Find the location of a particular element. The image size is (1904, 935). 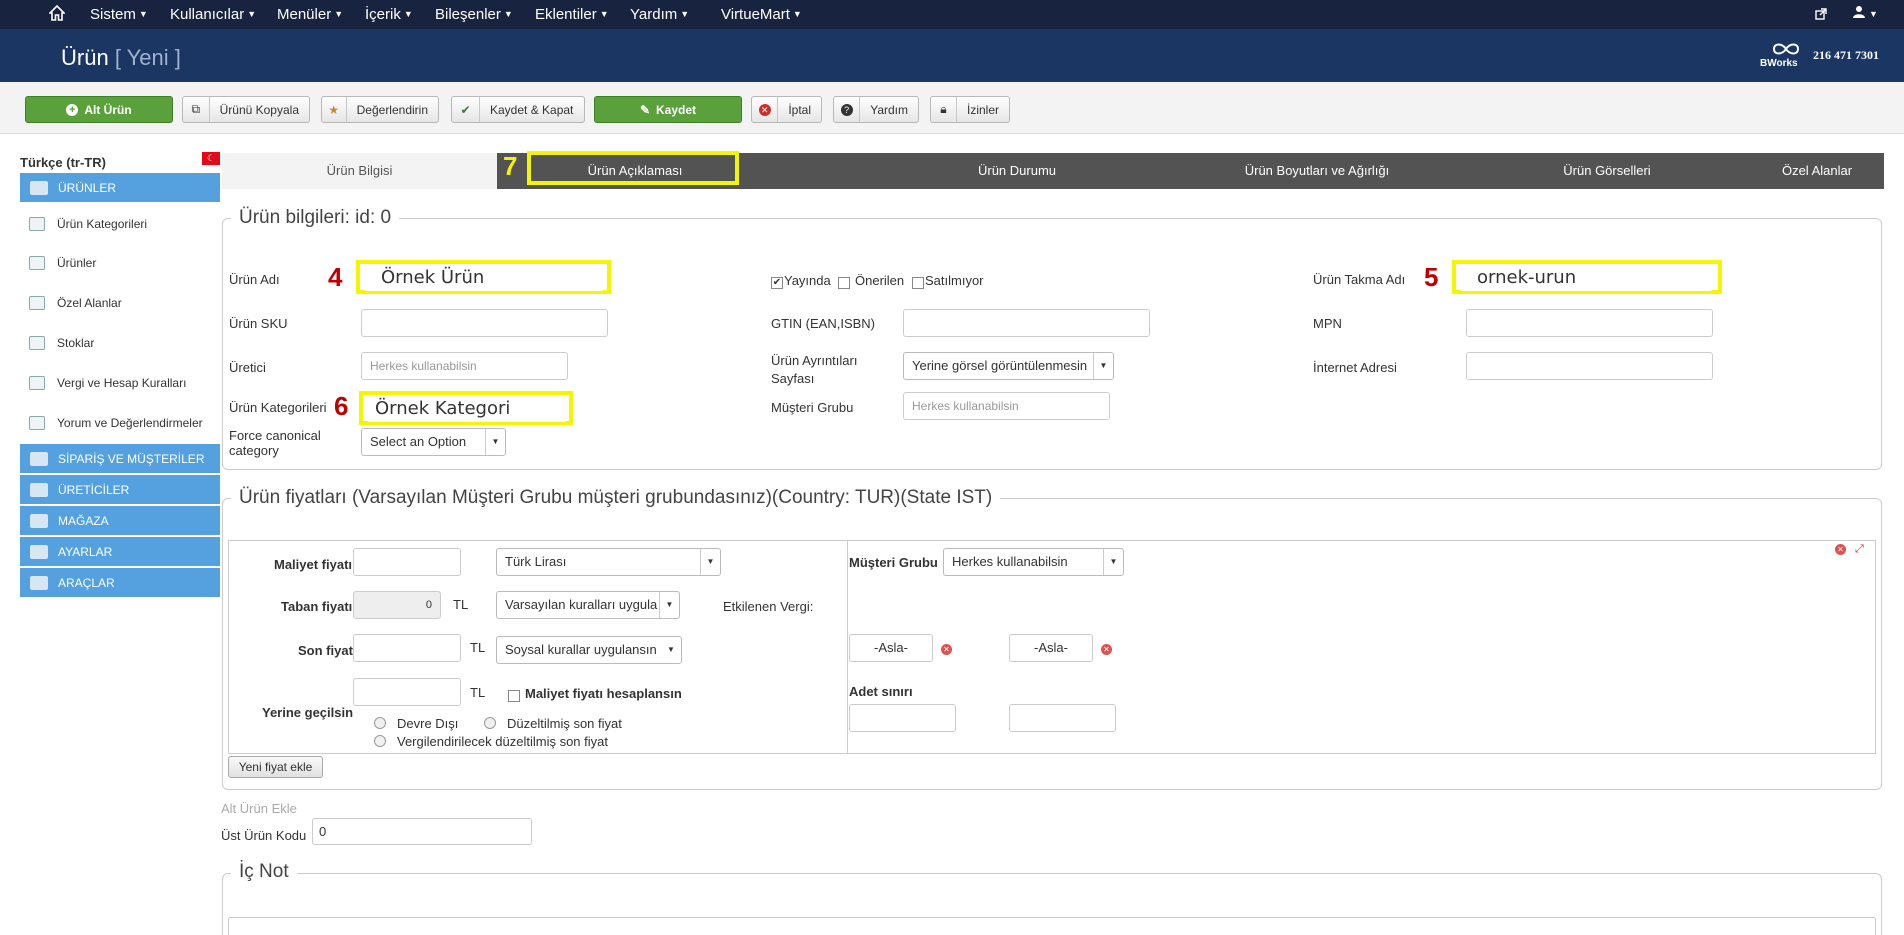

maliyet-hesap-checkbox is located at coordinates (514, 696).